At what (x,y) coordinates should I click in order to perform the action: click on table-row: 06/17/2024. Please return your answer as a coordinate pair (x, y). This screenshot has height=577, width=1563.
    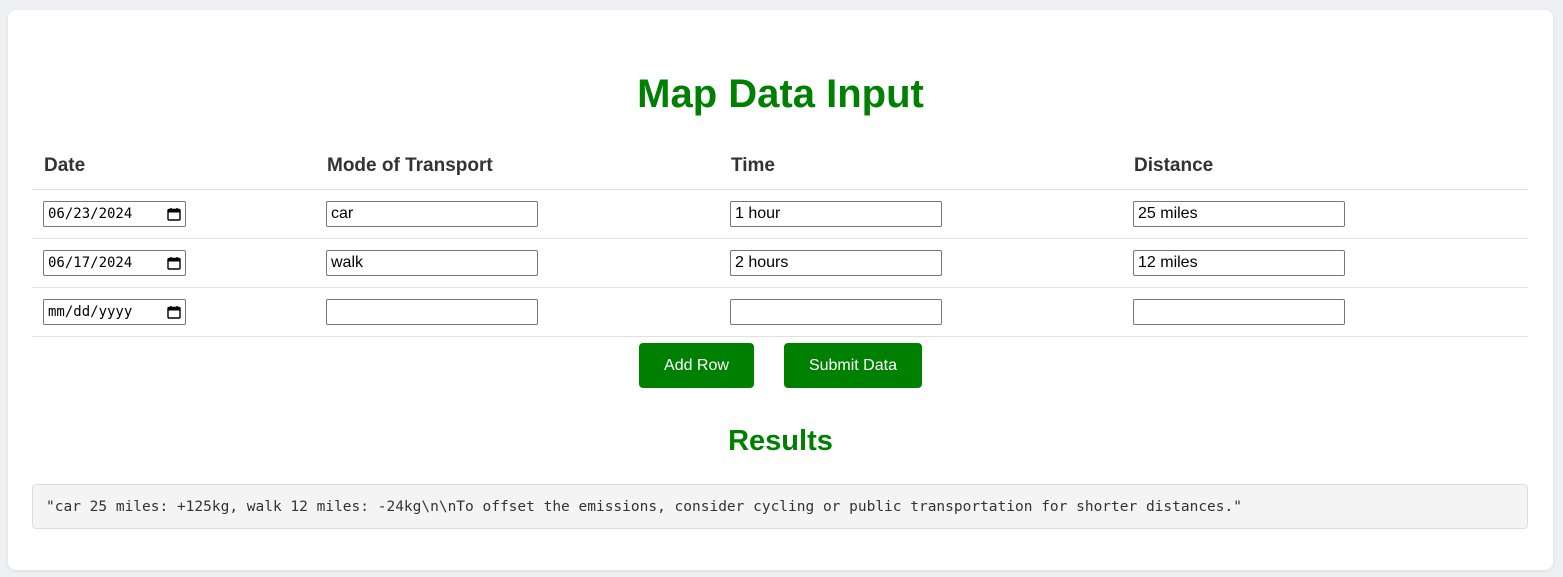
    Looking at the image, I should click on (780, 263).